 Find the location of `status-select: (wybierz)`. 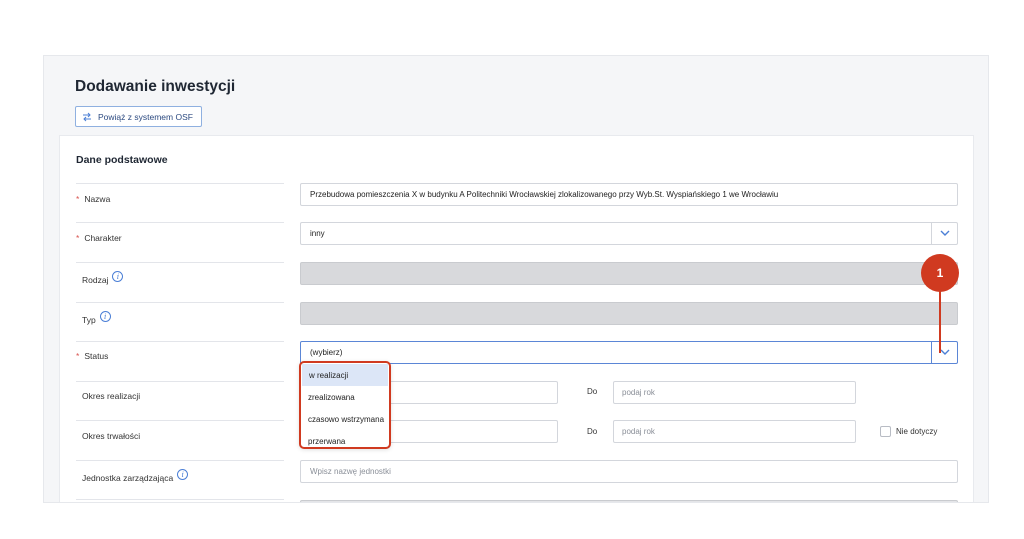

status-select: (wybierz) is located at coordinates (629, 352).